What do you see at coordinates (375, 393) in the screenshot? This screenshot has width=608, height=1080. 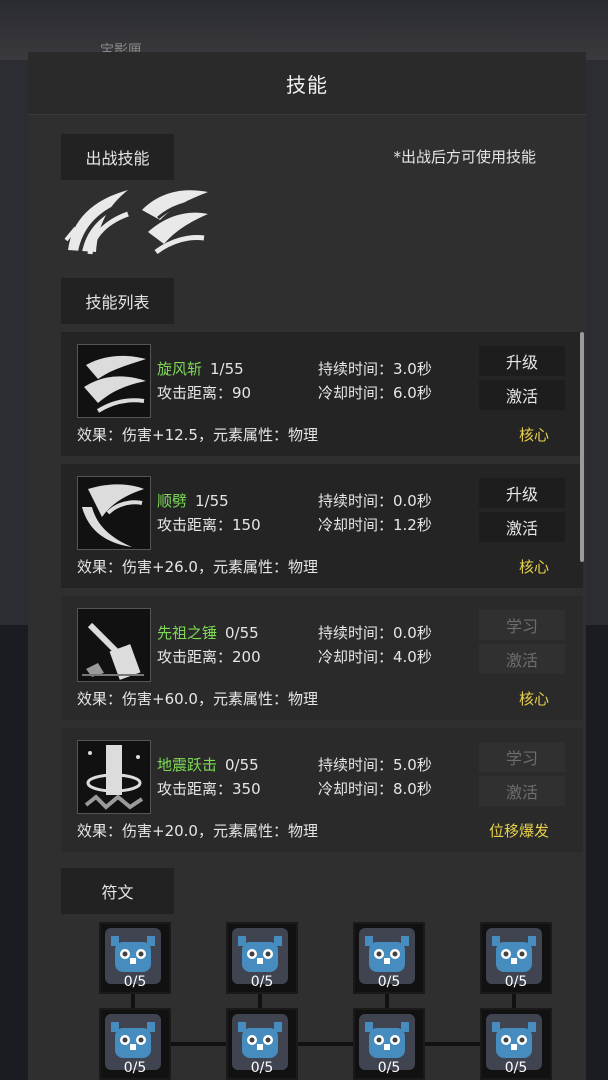 I see `skill-cooldown: 冷却时间：6.0秒` at bounding box center [375, 393].